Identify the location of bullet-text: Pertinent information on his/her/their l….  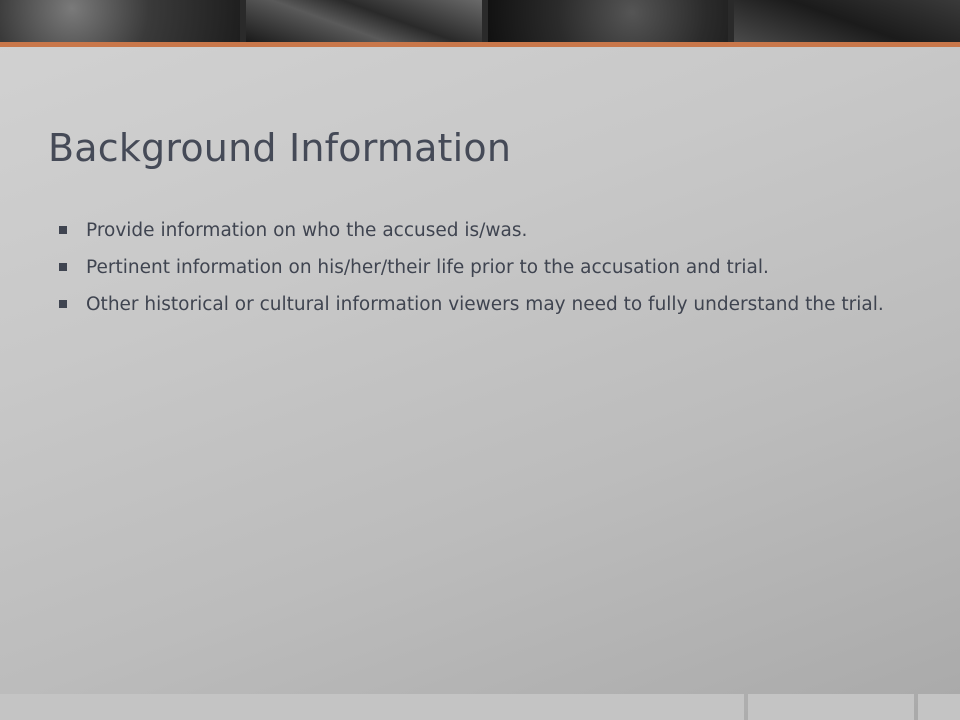
(427, 267).